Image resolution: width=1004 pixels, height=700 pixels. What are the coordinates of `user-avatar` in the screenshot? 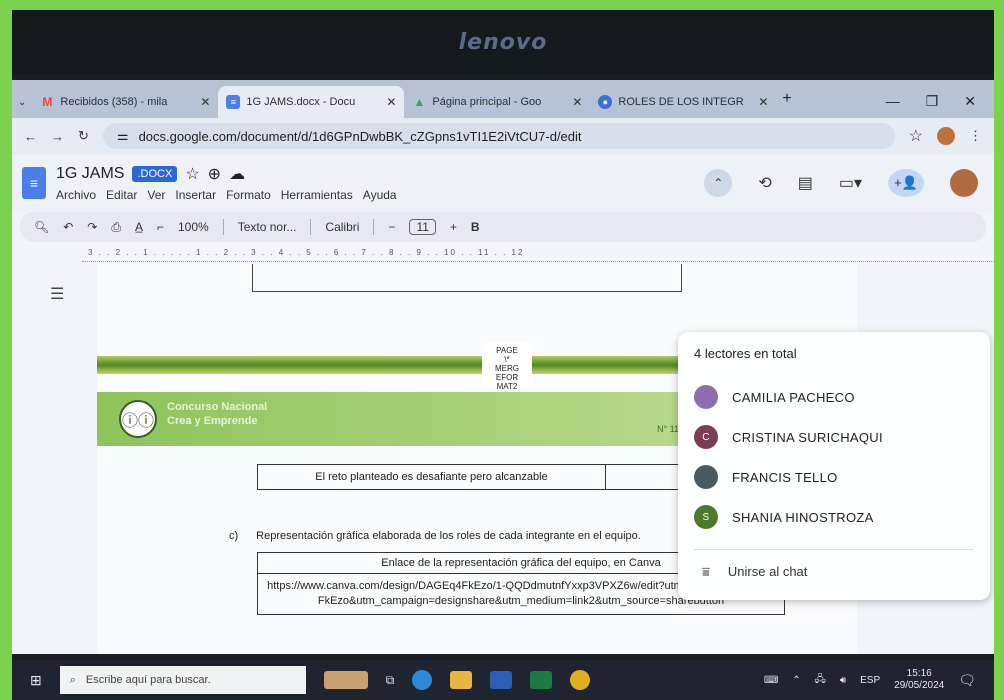 It's located at (964, 183).